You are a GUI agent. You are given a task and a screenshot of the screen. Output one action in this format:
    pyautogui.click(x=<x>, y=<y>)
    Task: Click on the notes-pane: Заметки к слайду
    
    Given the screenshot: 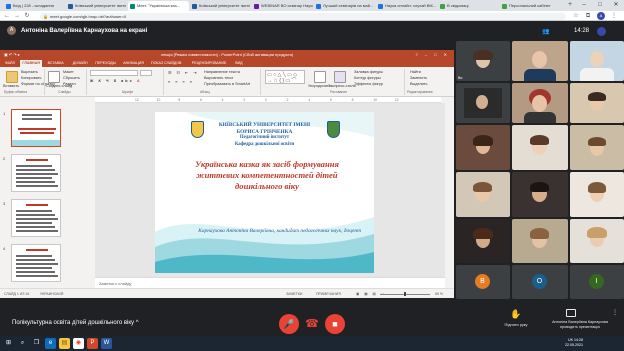 What is the action you would take?
    pyautogui.click(x=270, y=282)
    